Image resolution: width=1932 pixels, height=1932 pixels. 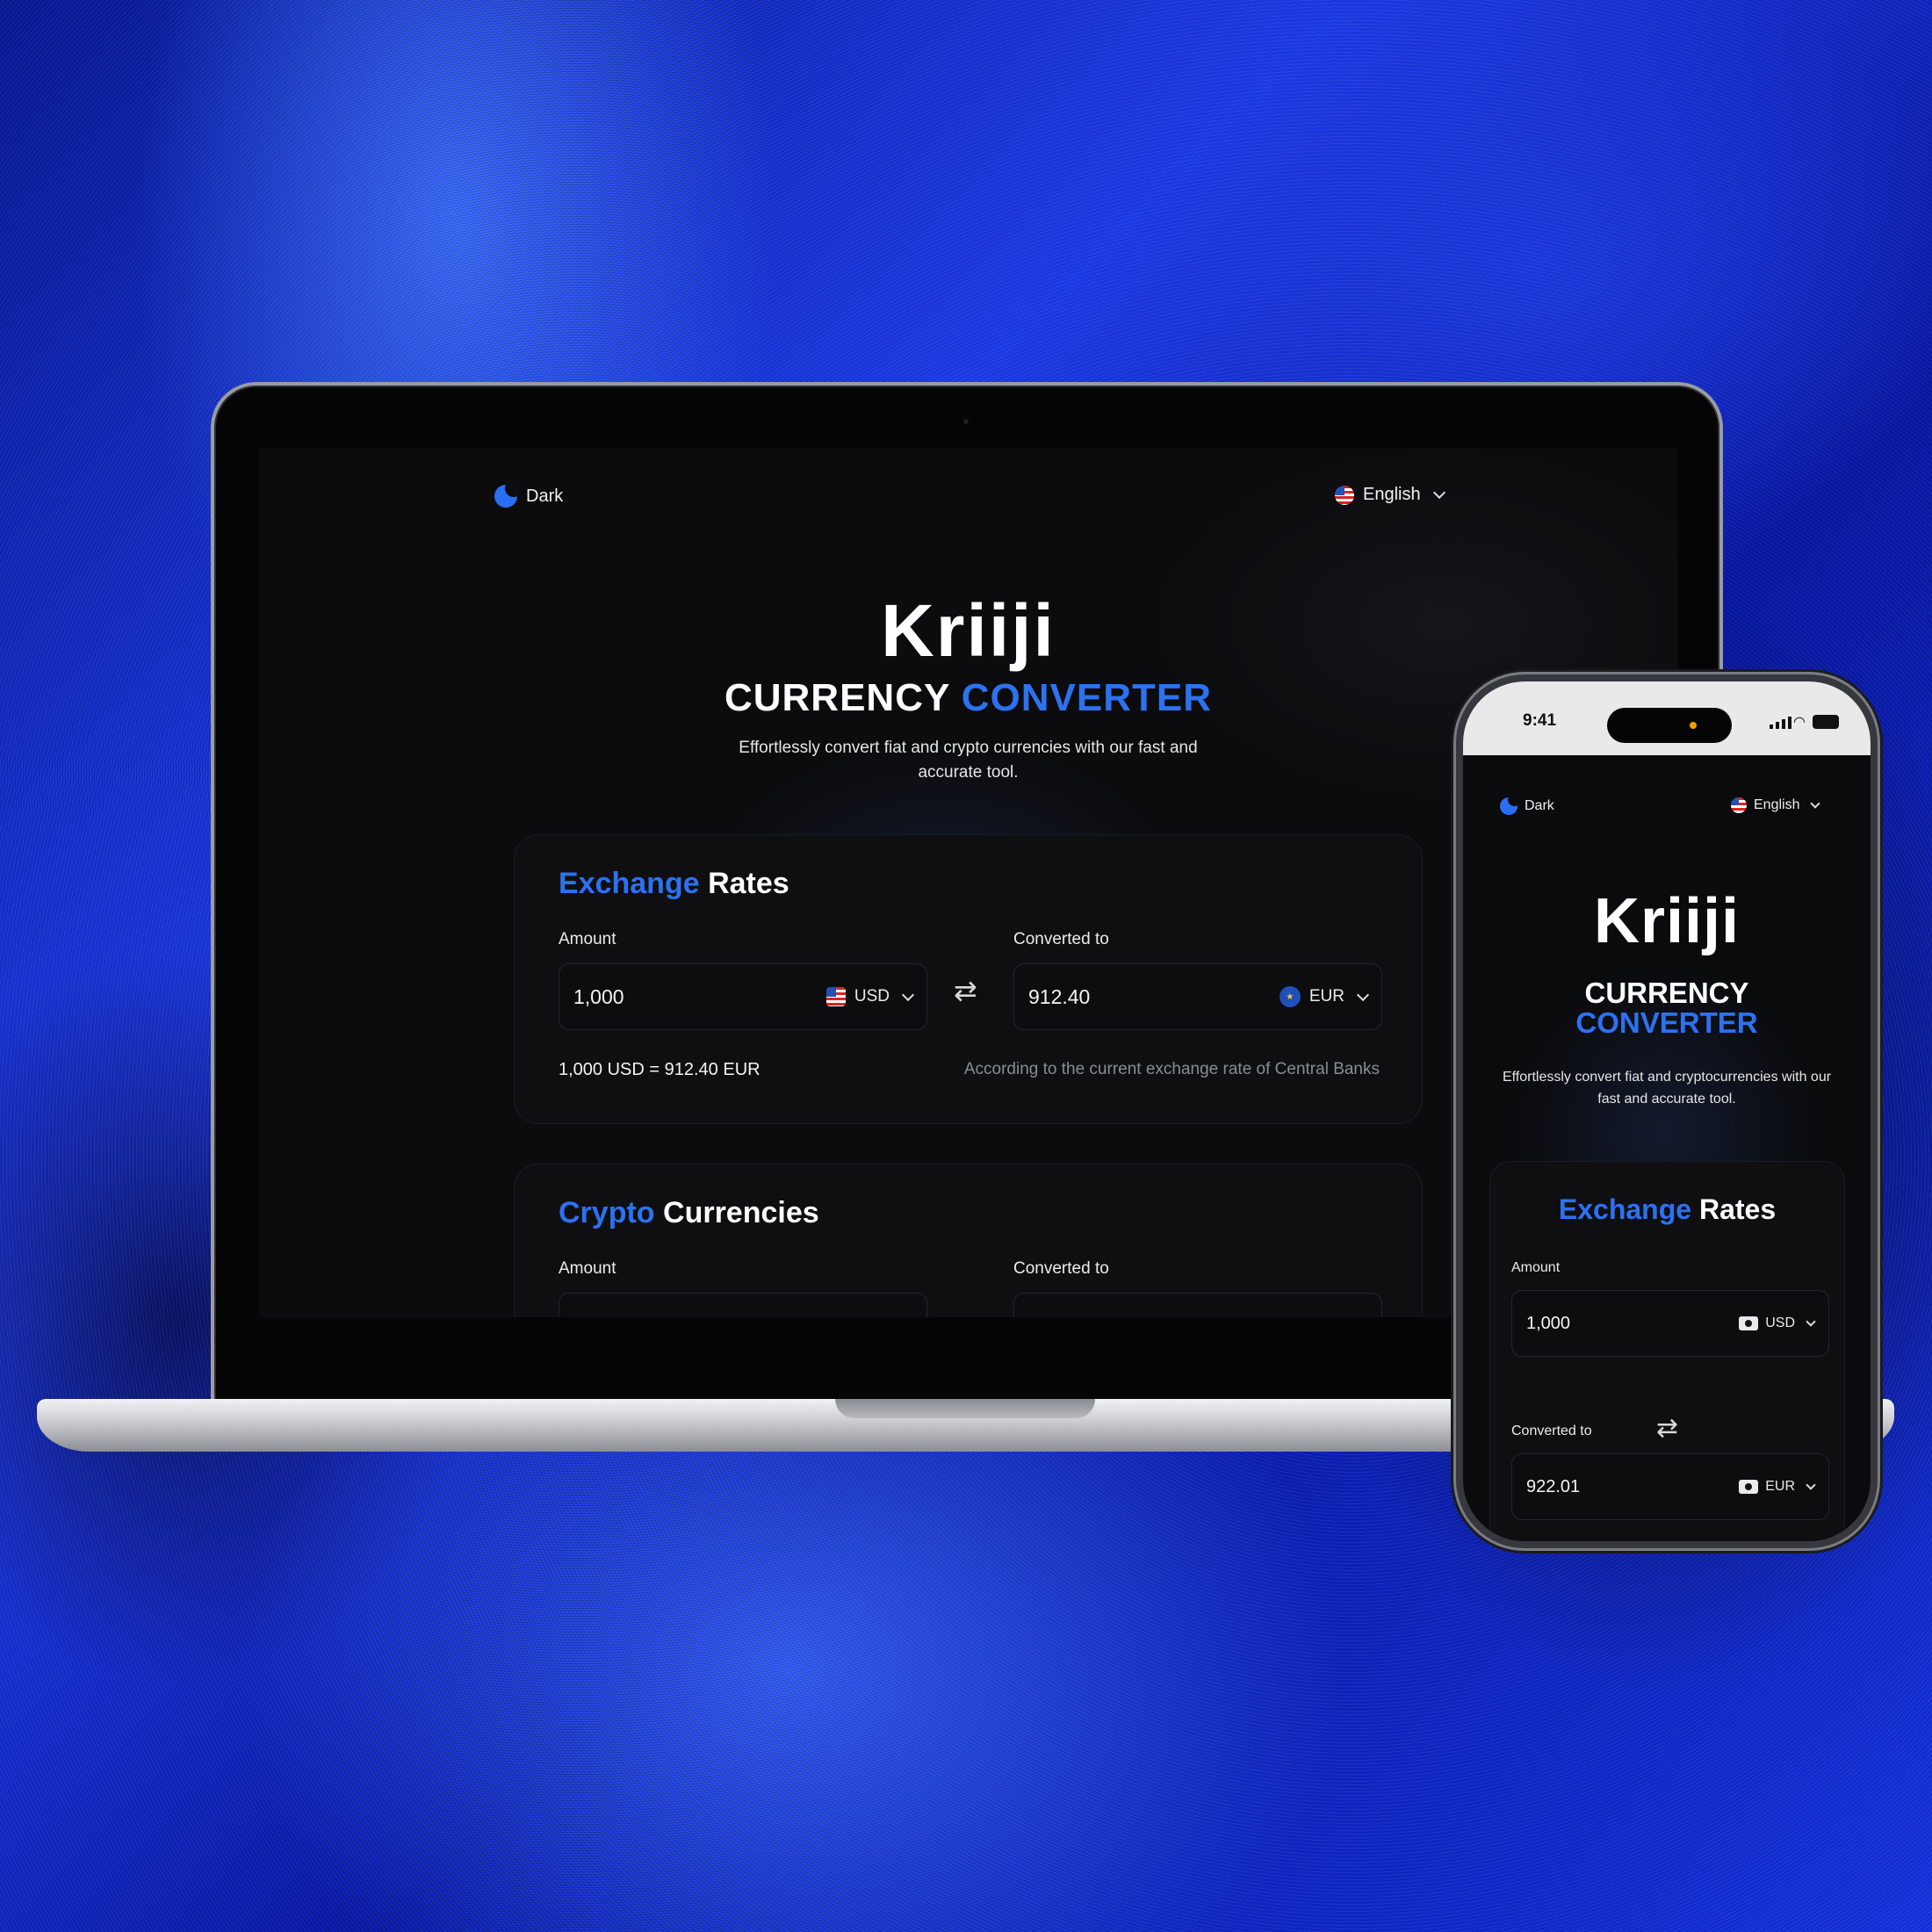 I want to click on phone-headline-line2: CONVERTER, so click(x=1666, y=1022).